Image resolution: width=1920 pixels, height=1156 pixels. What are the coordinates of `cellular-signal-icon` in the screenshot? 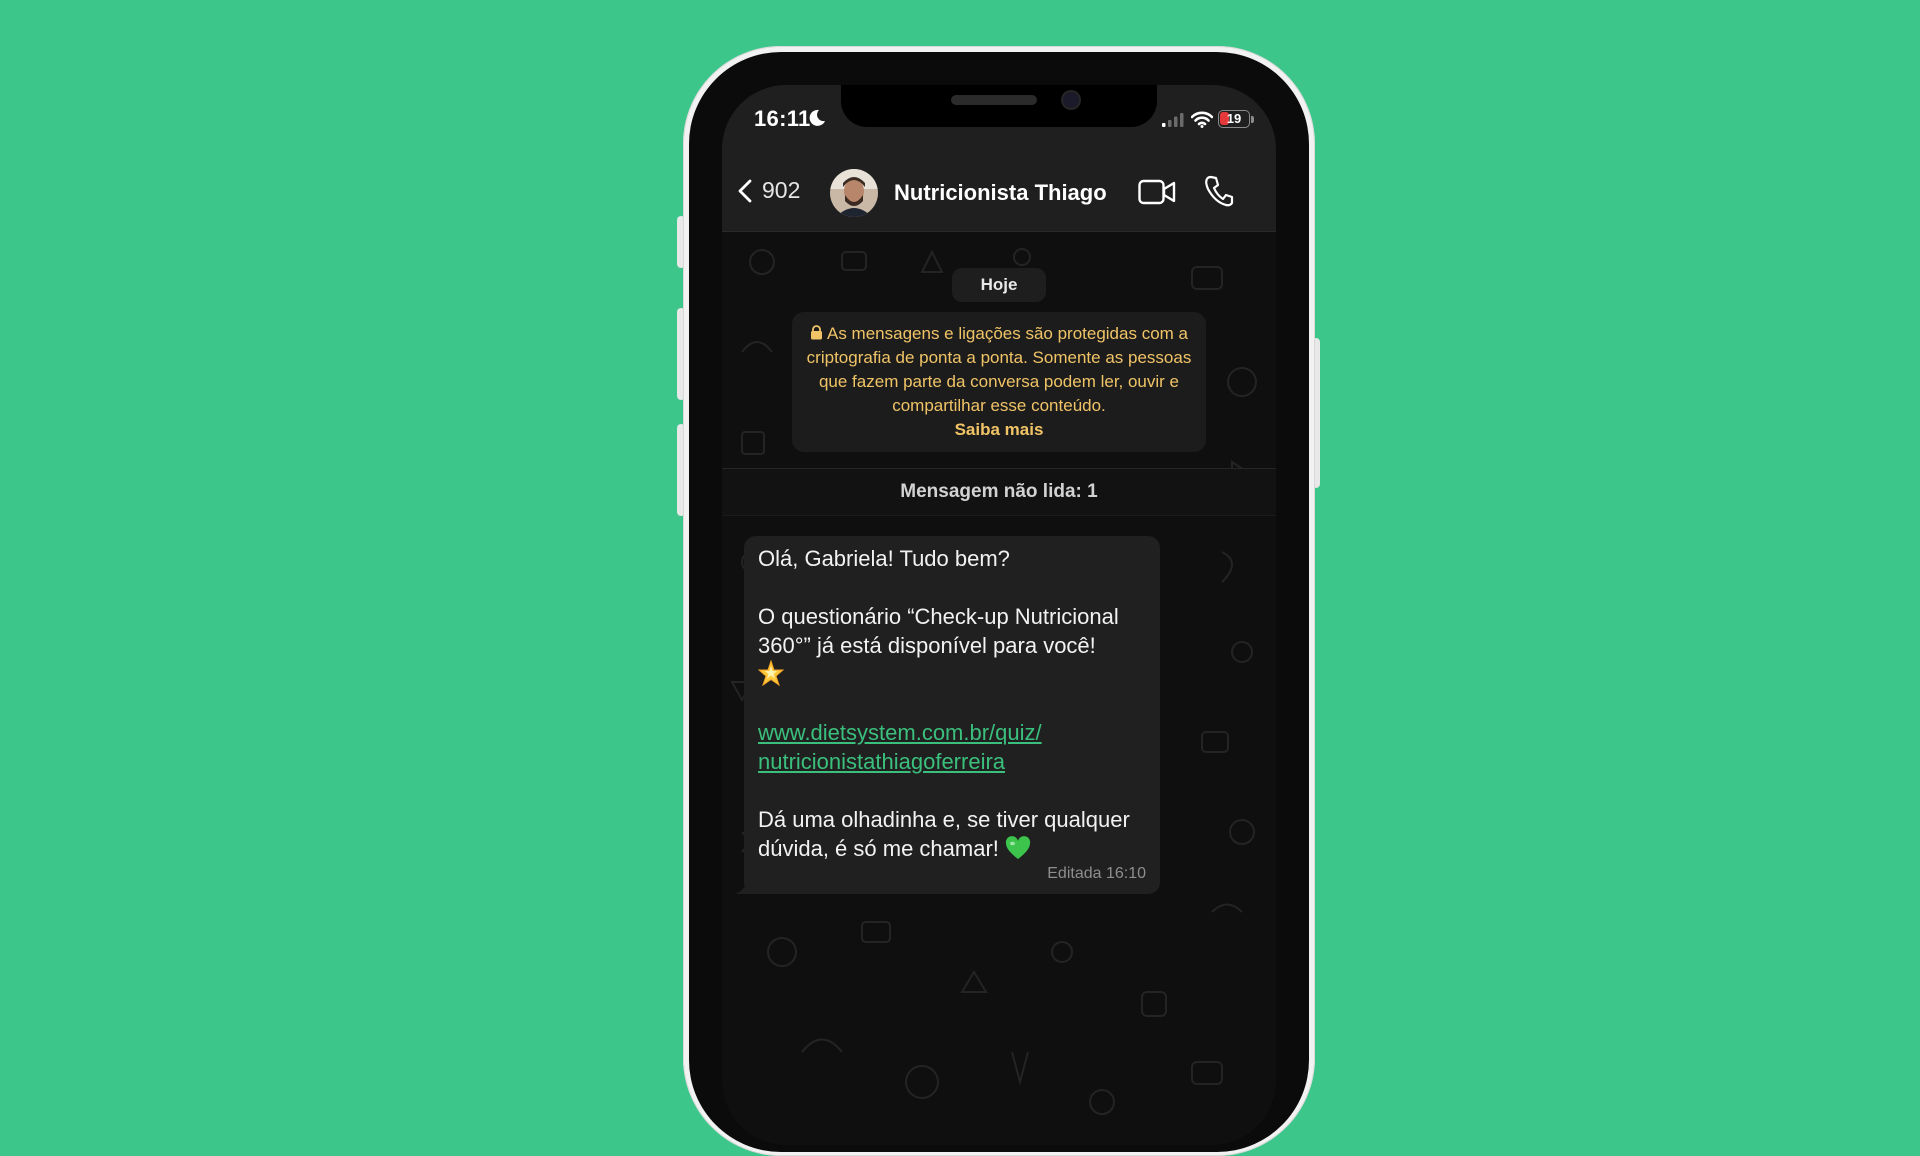 It's located at (1173, 120).